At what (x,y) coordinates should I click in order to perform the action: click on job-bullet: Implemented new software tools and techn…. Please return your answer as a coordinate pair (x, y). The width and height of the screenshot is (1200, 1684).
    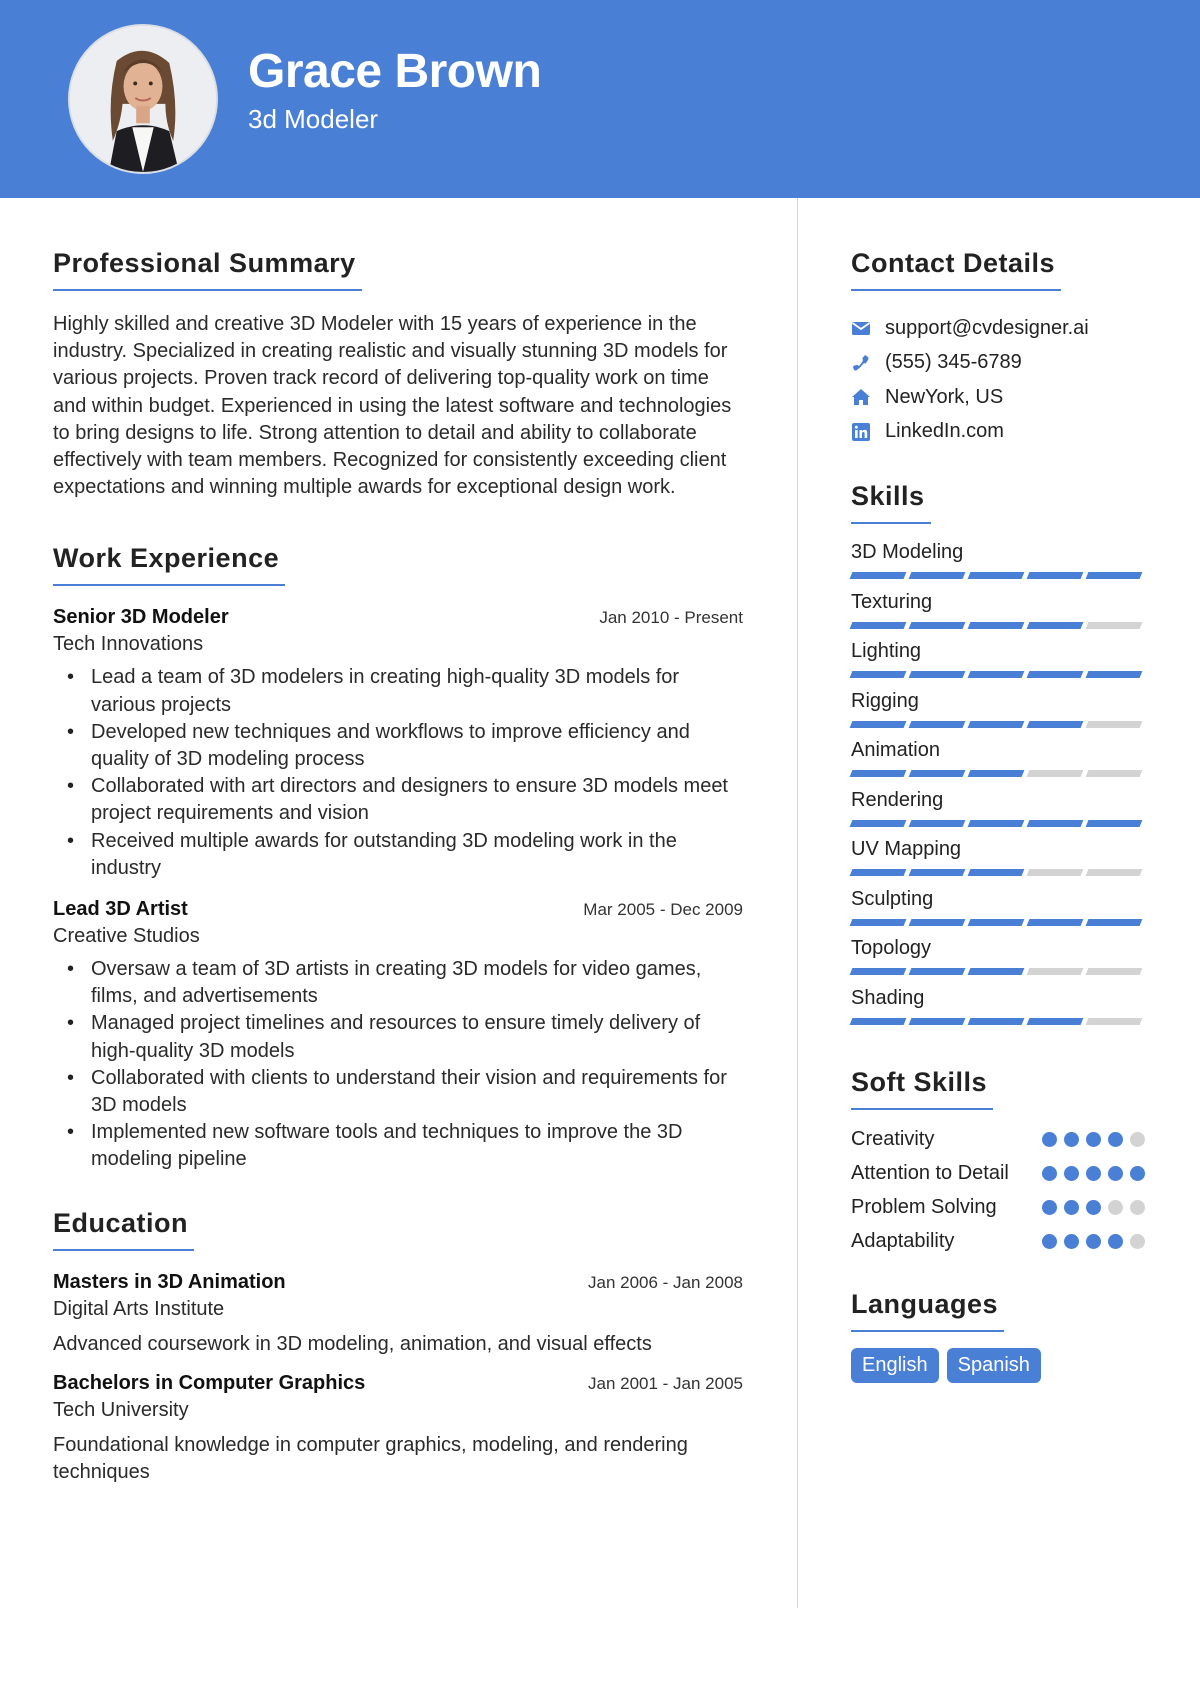
    Looking at the image, I should click on (398, 1146).